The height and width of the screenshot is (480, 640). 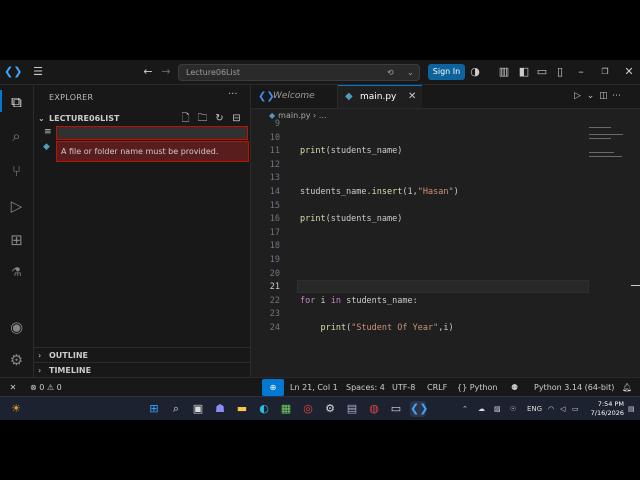 I want to click on source-control-icon: ⑂, so click(x=16, y=171).